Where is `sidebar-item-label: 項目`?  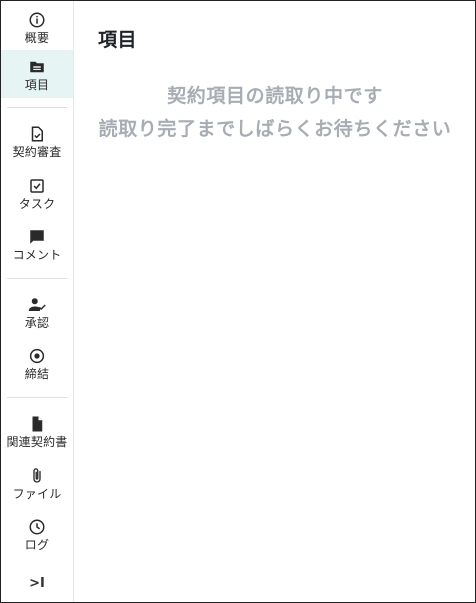 sidebar-item-label: 項目 is located at coordinates (37, 85).